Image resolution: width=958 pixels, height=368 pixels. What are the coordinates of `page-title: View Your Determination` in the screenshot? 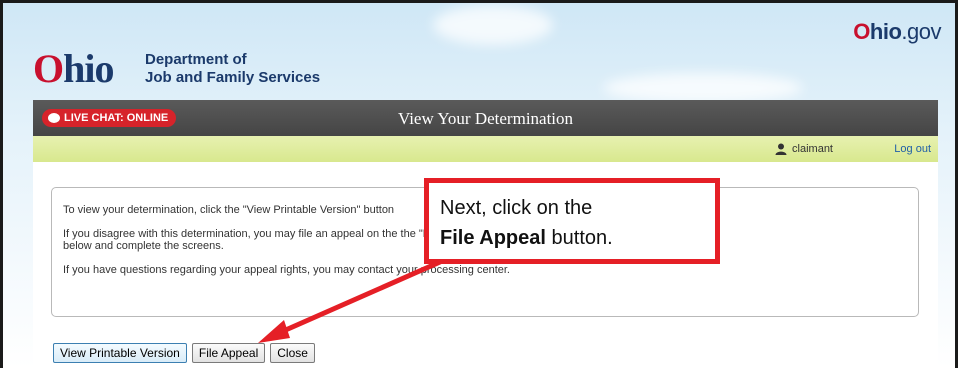 It's located at (485, 118).